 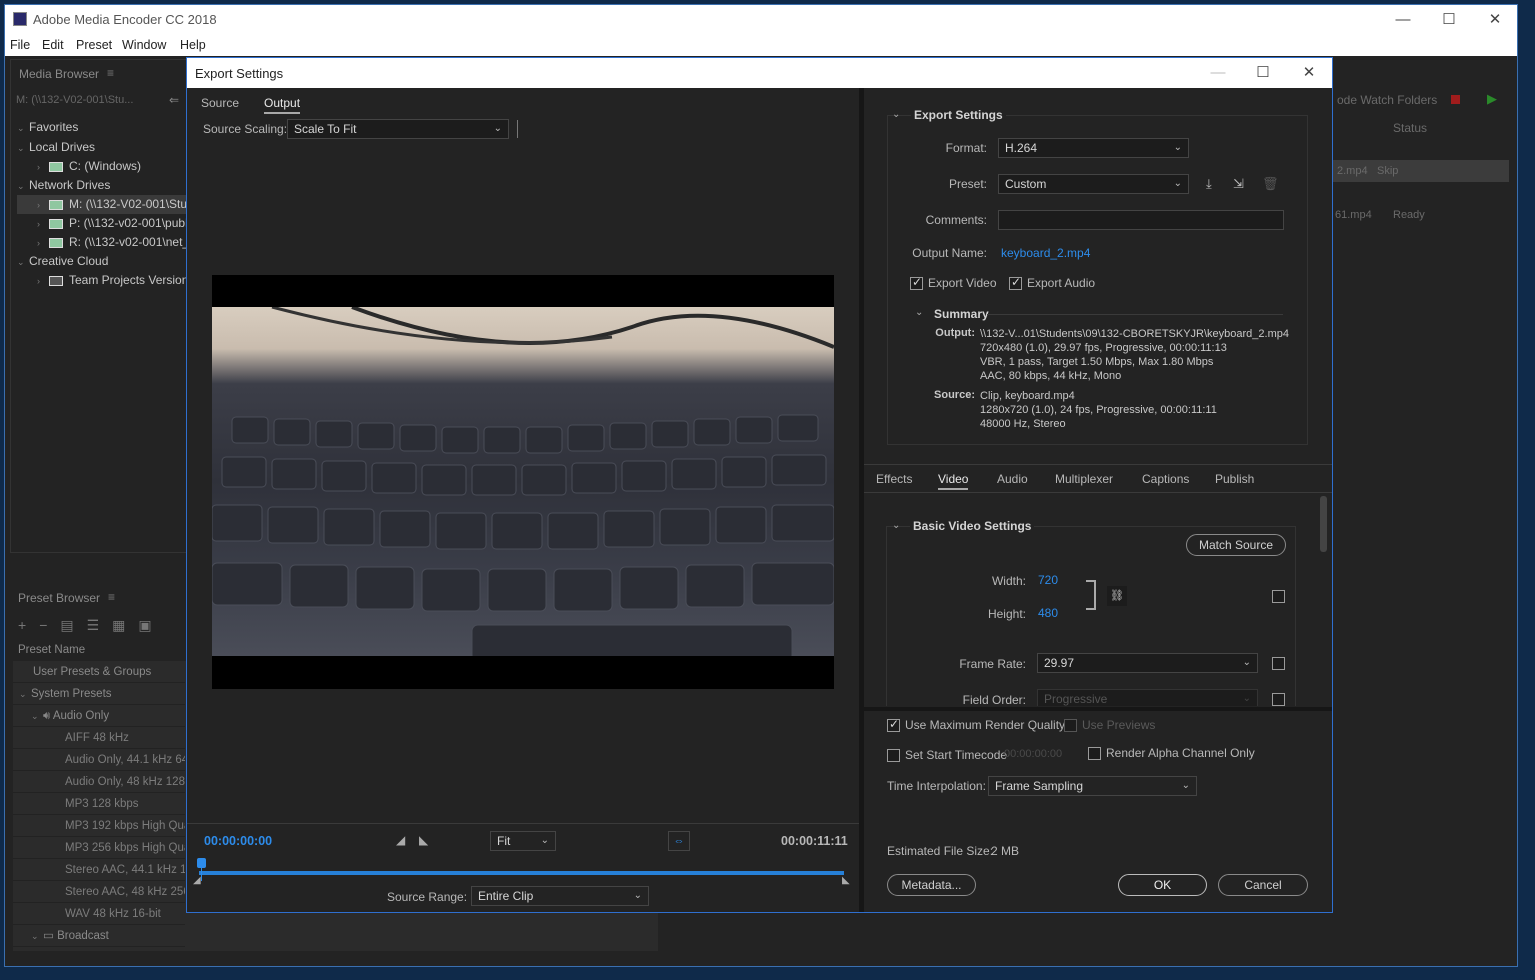 I want to click on menu-window: Window, so click(x=144, y=45).